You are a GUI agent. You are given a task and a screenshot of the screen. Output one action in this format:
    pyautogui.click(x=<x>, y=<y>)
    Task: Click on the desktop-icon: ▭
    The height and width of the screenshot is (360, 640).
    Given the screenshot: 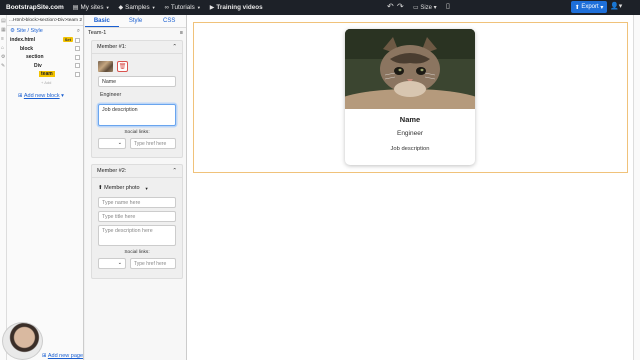 What is the action you would take?
    pyautogui.click(x=416, y=8)
    